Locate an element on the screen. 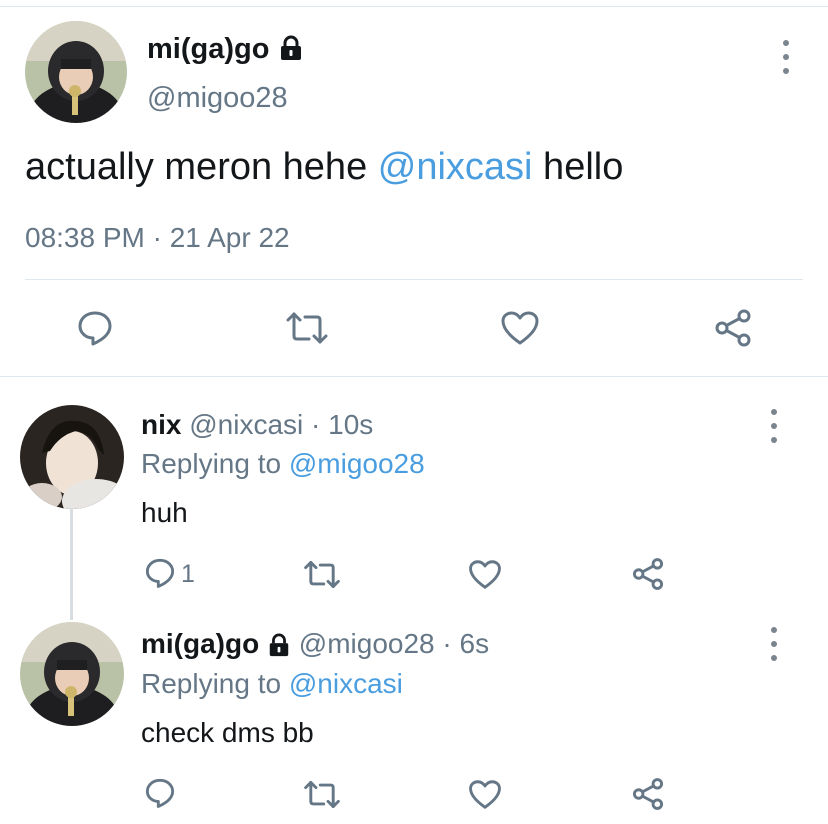 The width and height of the screenshot is (828, 824). reply-header: mi(ga)go @migoo28 · 6s is located at coordinates (315, 645).